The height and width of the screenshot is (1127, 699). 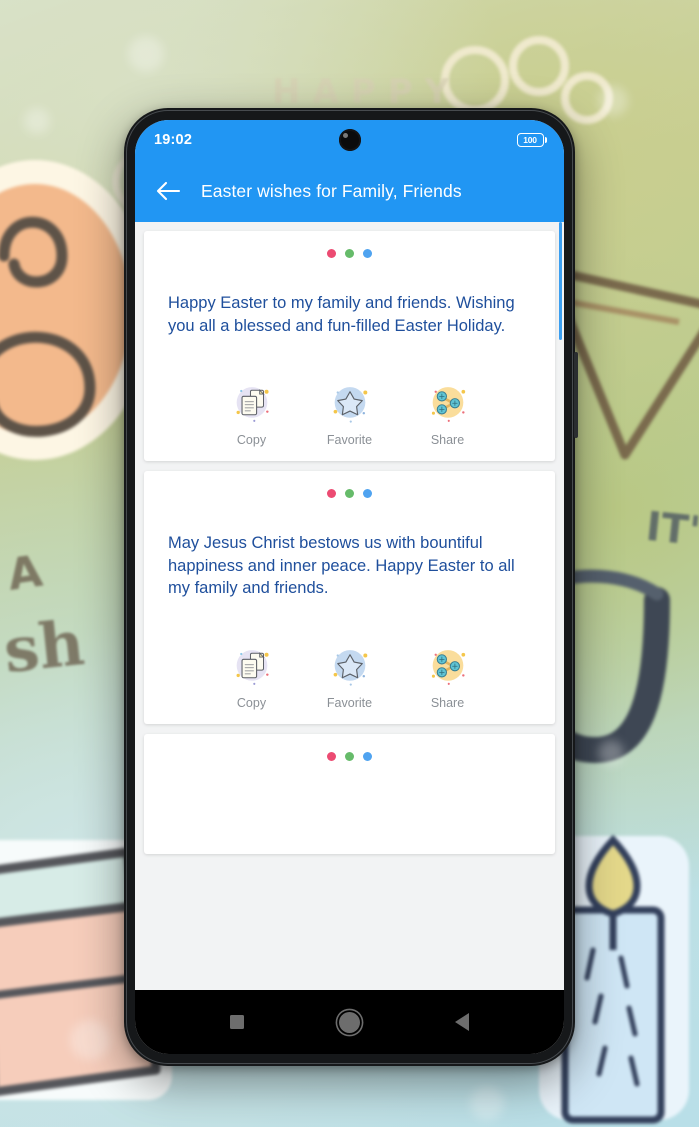 I want to click on wallpaper-text-a: A, so click(x=25, y=573).